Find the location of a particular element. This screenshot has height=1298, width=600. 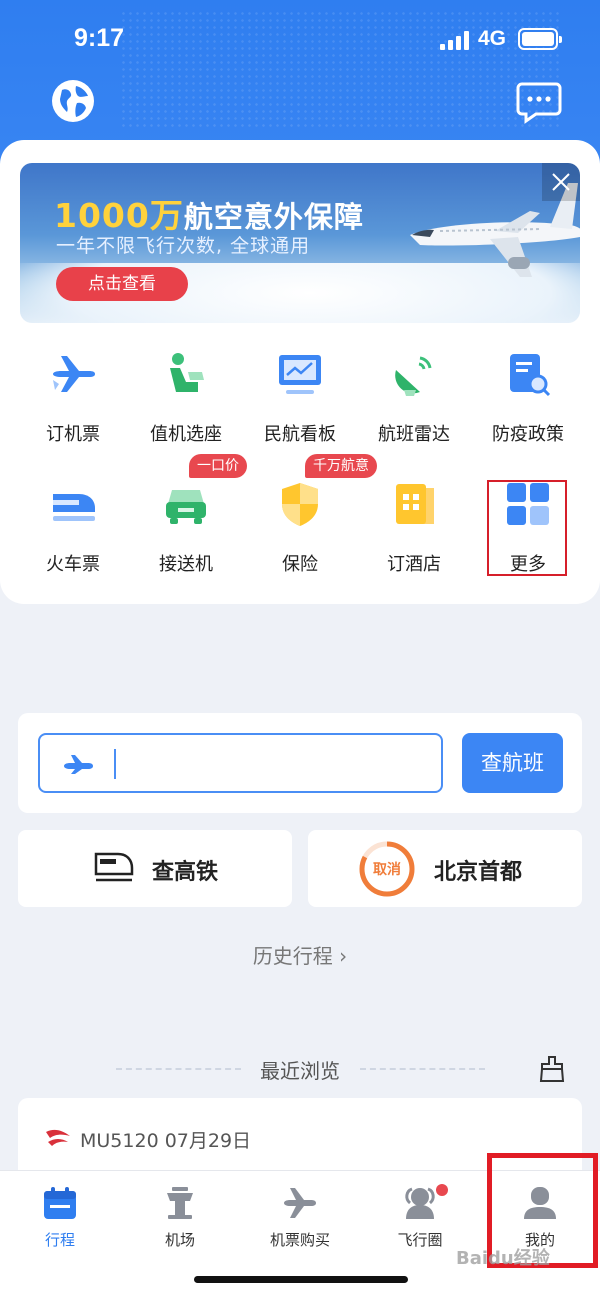

status-bar: 9:17 4G is located at coordinates (300, 40).